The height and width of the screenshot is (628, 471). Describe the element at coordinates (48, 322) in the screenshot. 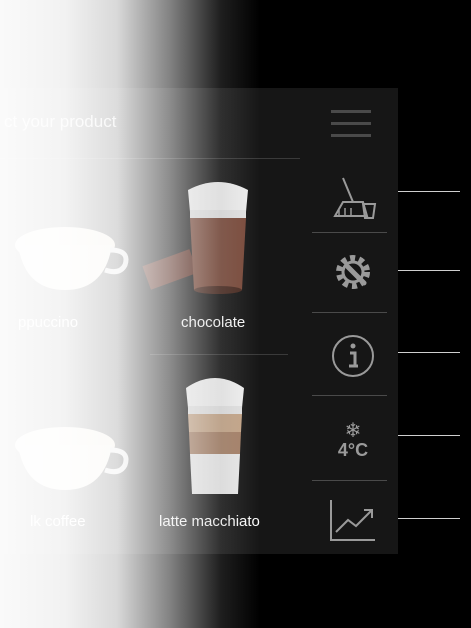

I see `product-label: ppuccino` at that location.